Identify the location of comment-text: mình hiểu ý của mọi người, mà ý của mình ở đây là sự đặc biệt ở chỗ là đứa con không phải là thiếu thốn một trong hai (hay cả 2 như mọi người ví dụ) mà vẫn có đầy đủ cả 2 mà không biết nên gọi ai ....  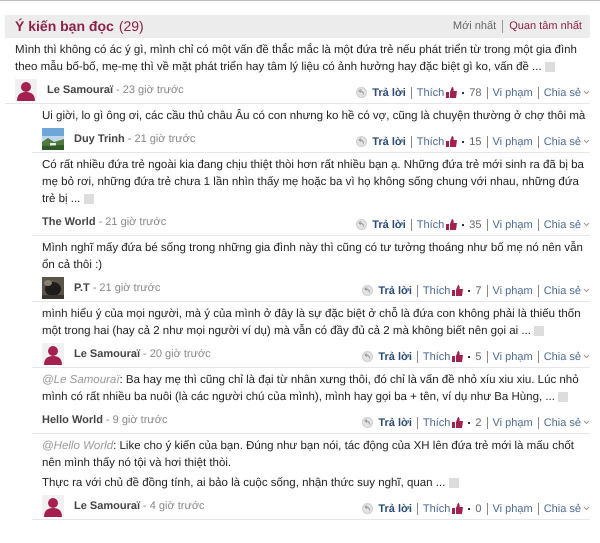
(312, 322).